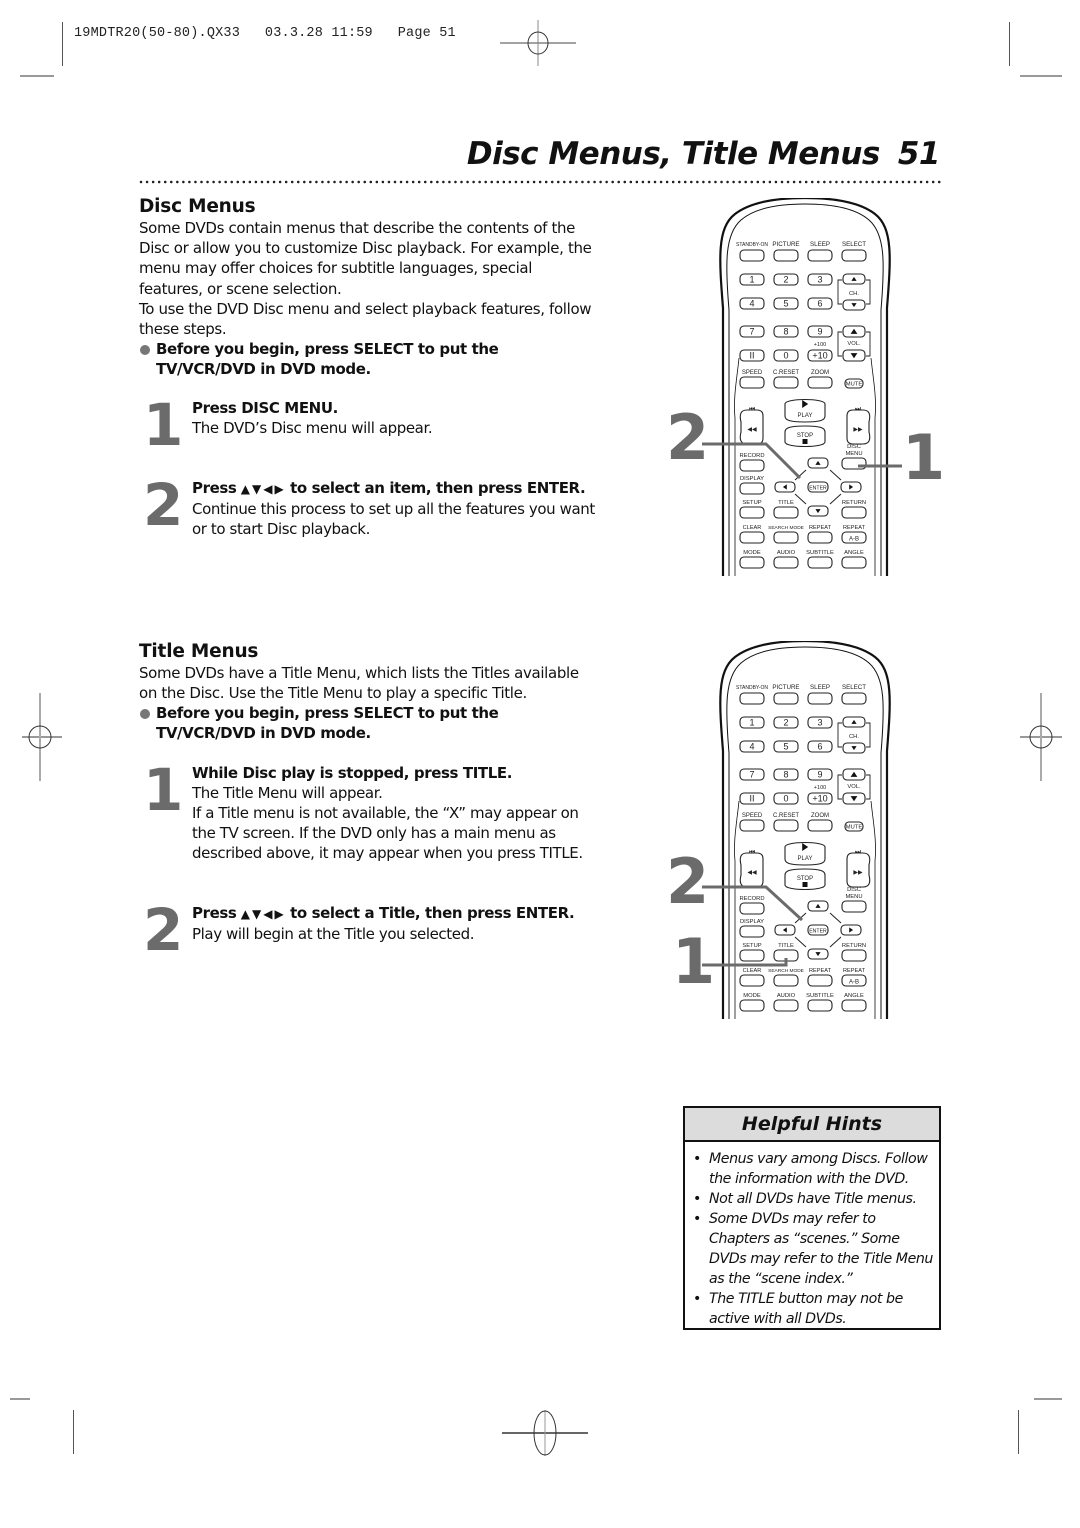 The height and width of the screenshot is (1528, 1080). What do you see at coordinates (812, 1125) in the screenshot?
I see `helpful-hints-heading: Helpful Hints` at bounding box center [812, 1125].